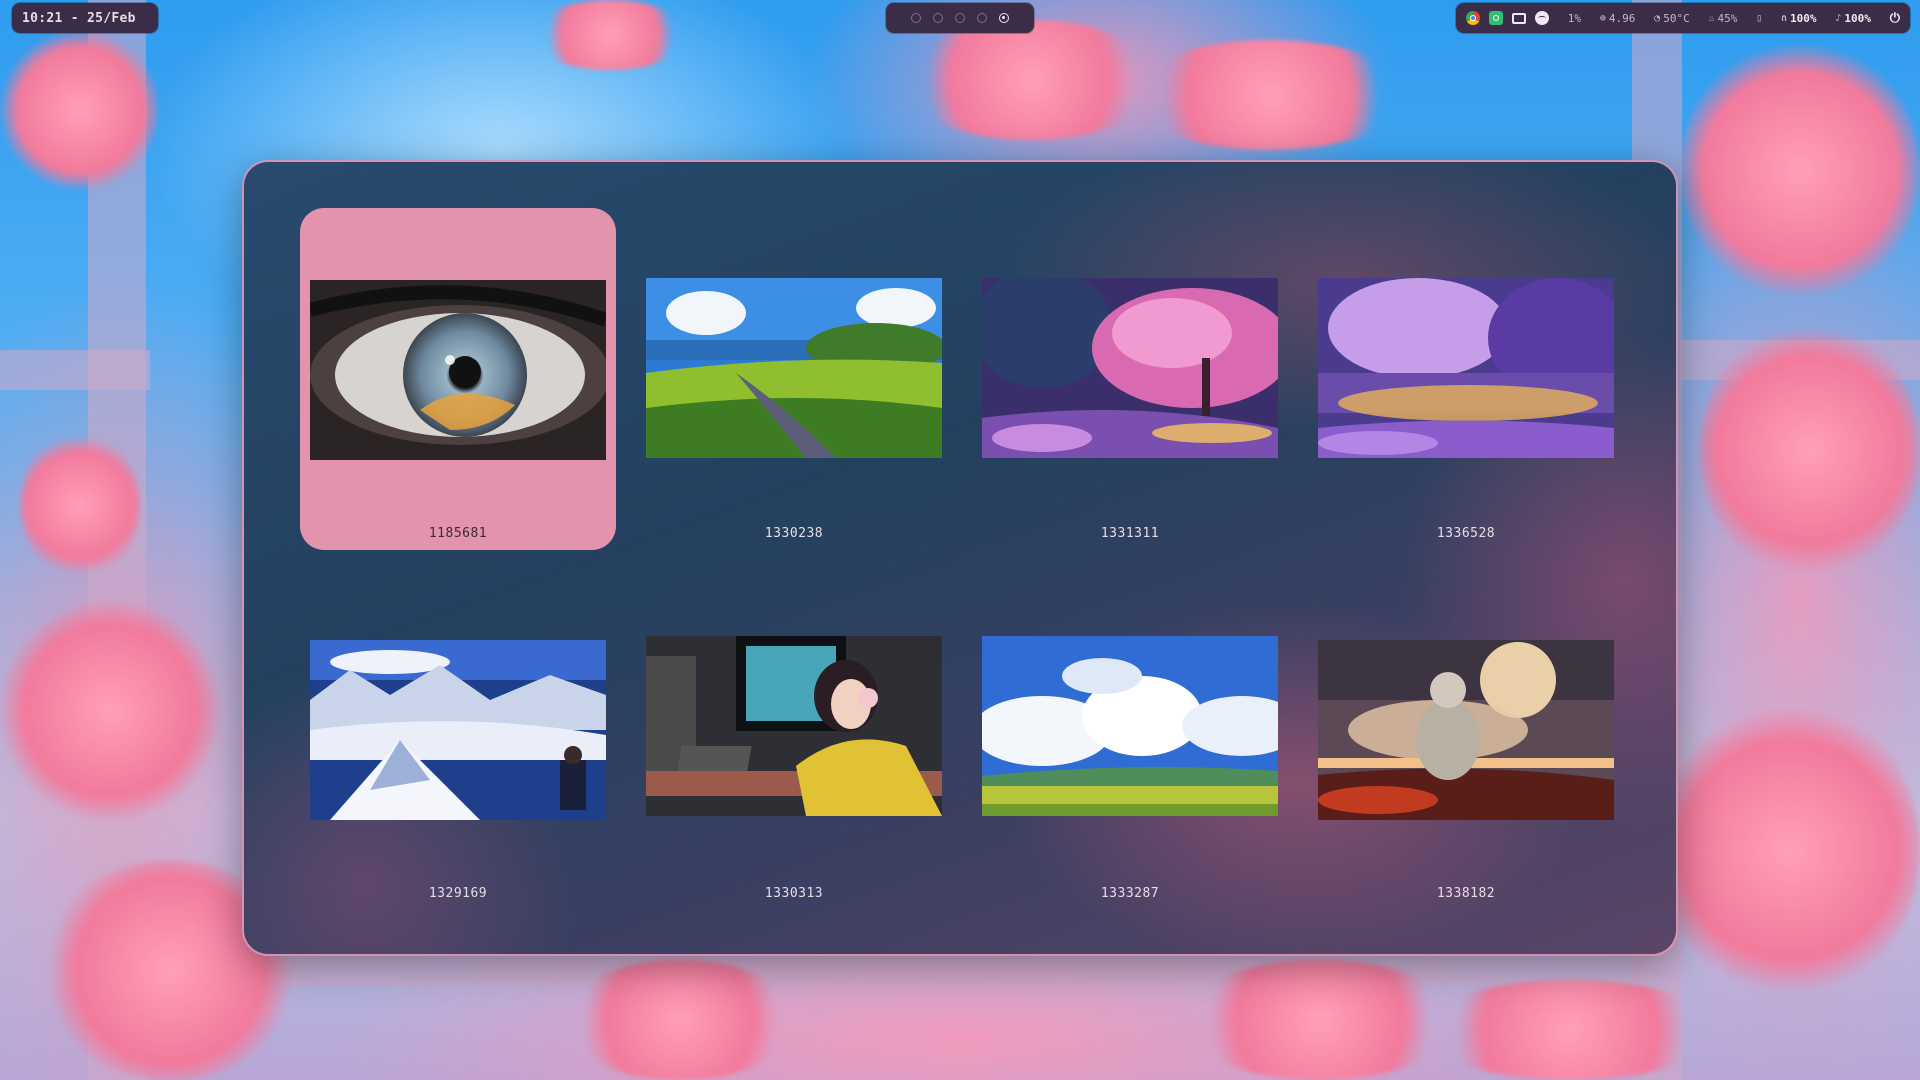 Image resolution: width=1920 pixels, height=1080 pixels. I want to click on spotify-icon, so click(1542, 18).